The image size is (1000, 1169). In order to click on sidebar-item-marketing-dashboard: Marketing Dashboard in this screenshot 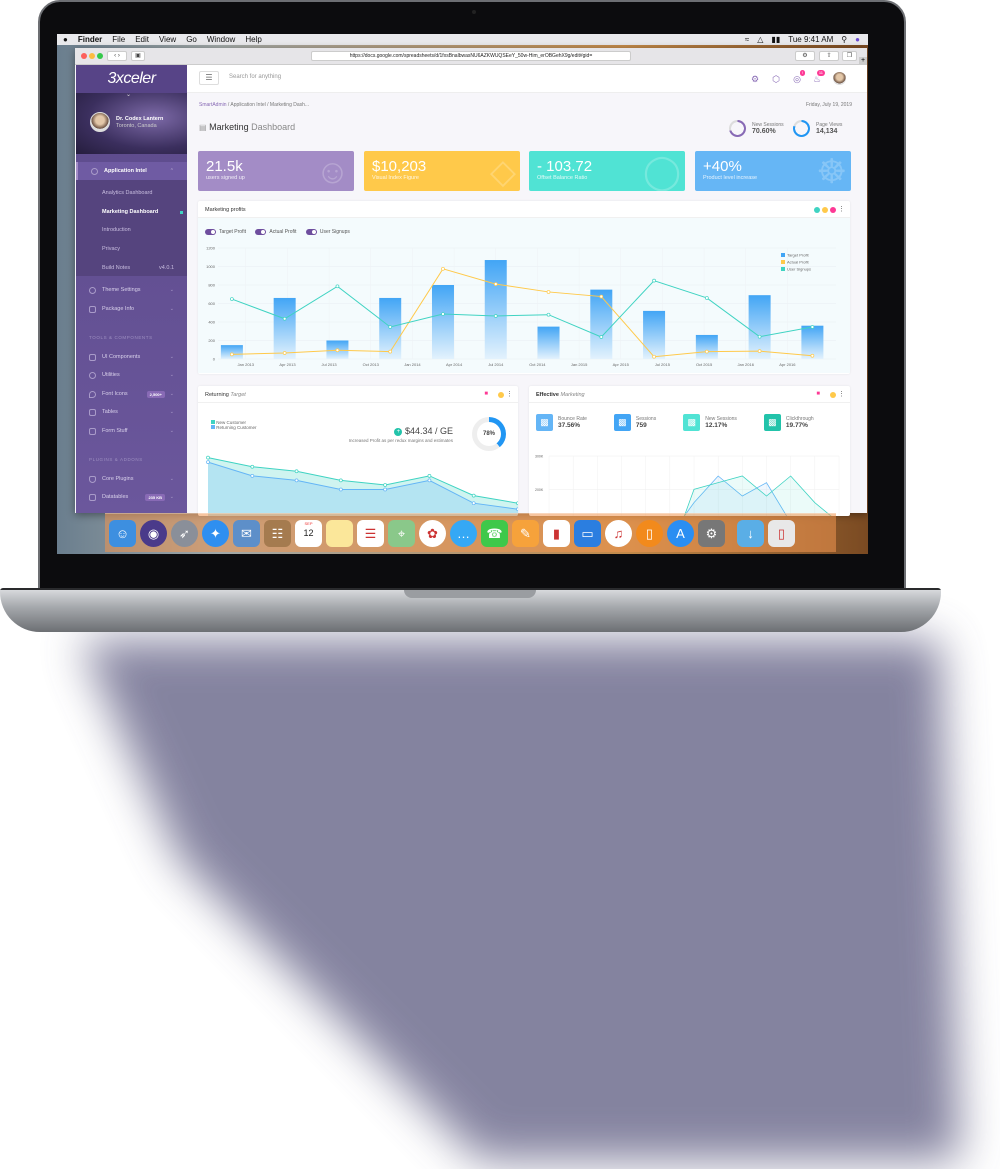, I will do `click(131, 212)`.